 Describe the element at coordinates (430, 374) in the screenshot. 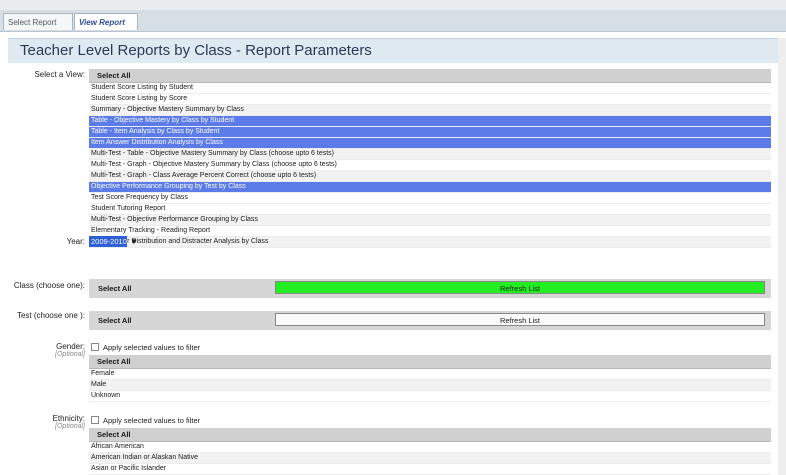

I see `gender-list-item: Female` at that location.